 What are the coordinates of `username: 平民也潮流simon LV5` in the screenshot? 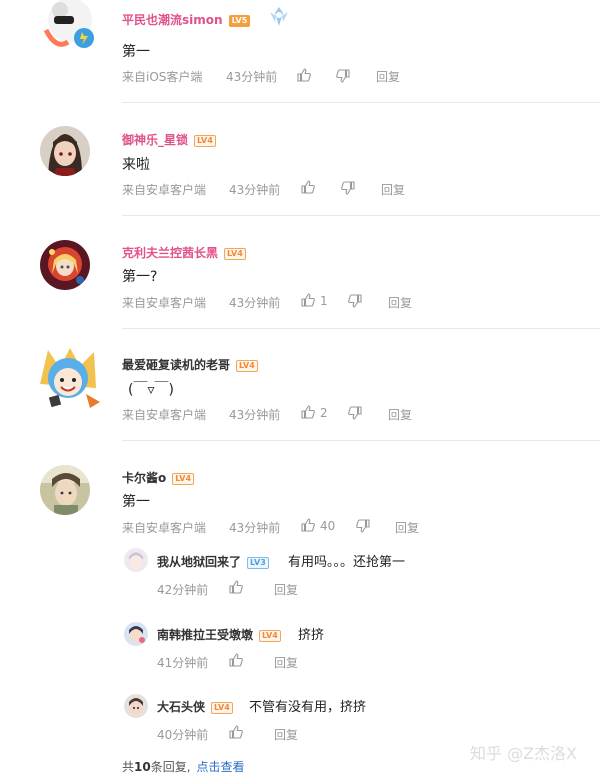 It's located at (186, 19).